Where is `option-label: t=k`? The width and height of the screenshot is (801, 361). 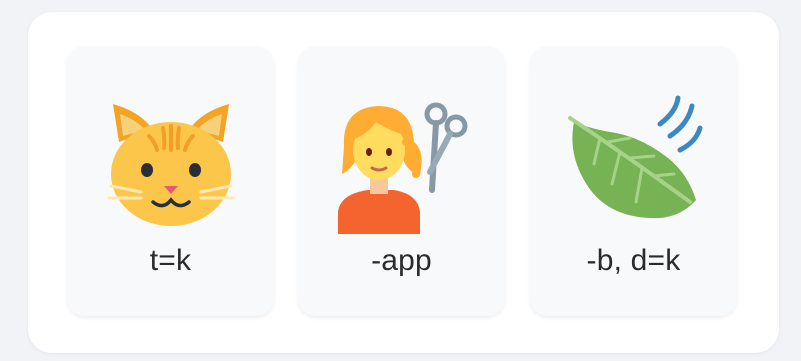 option-label: t=k is located at coordinates (170, 260).